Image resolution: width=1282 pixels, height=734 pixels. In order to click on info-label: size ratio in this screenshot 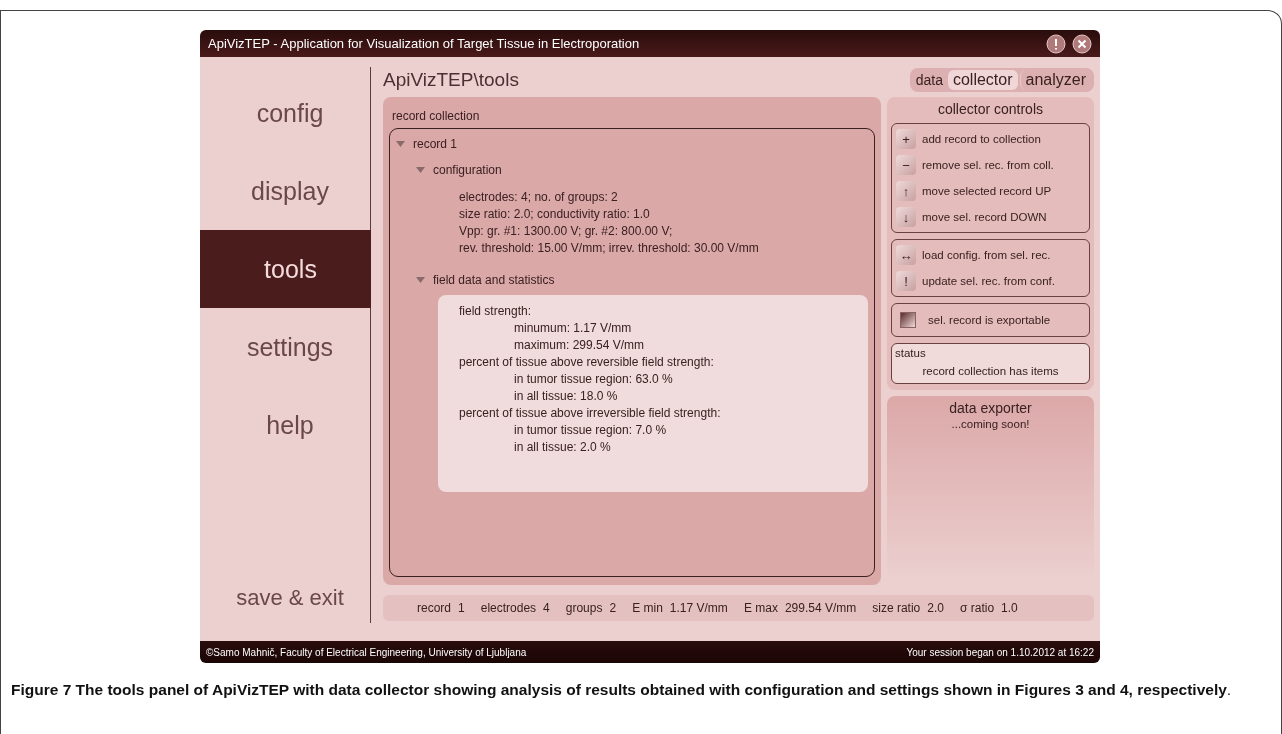, I will do `click(896, 608)`.